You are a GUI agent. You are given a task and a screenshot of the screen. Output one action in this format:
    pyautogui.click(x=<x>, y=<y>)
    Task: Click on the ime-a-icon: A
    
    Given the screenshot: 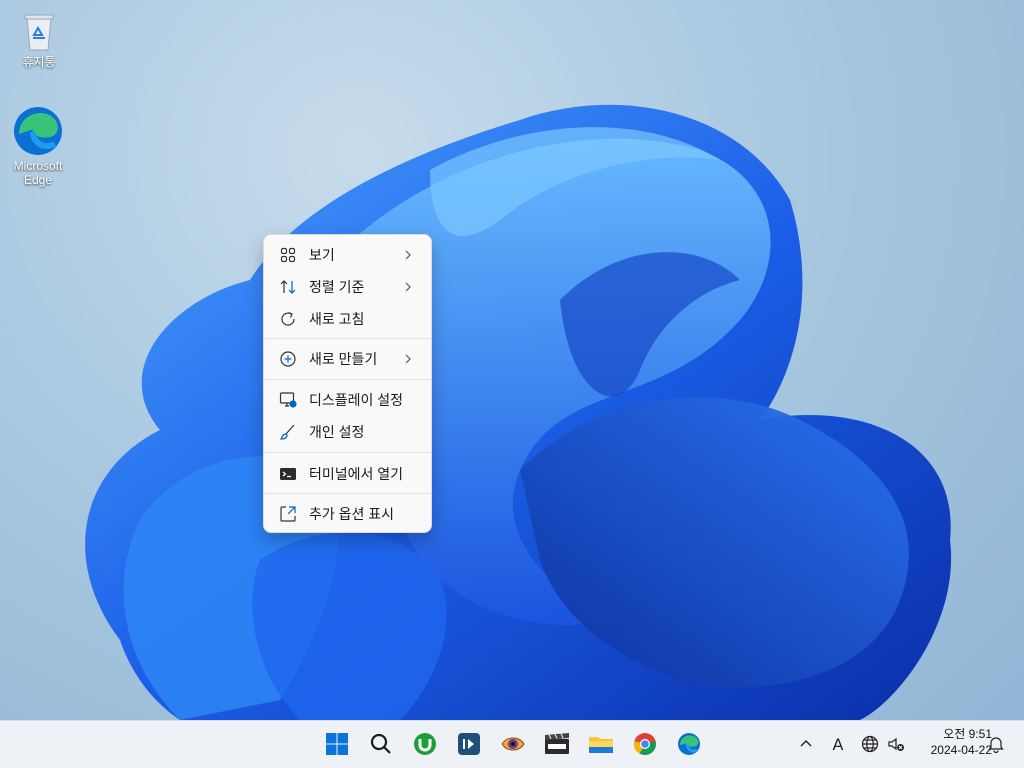 What is the action you would take?
    pyautogui.click(x=838, y=744)
    